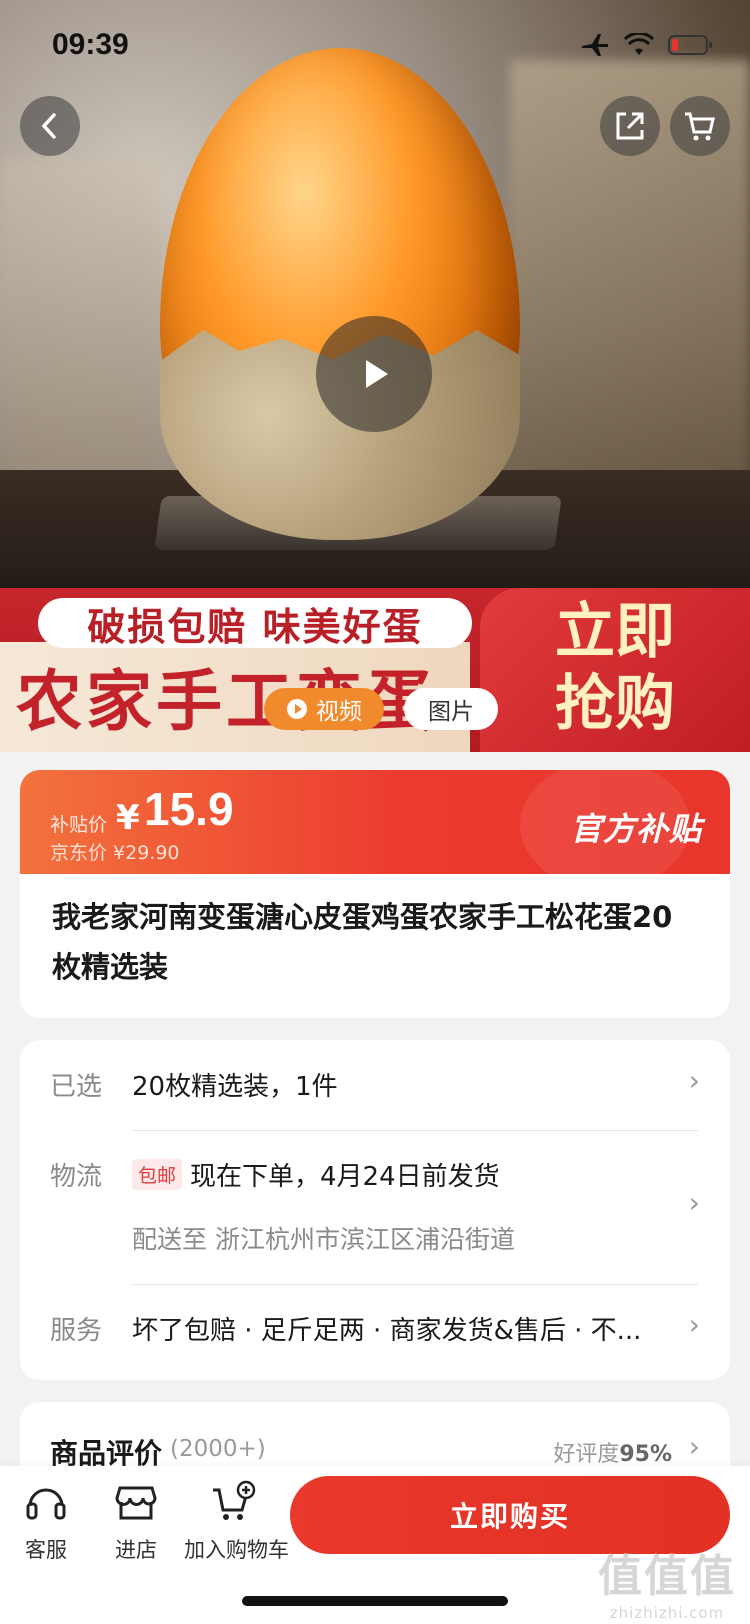  I want to click on cart-button, so click(700, 126).